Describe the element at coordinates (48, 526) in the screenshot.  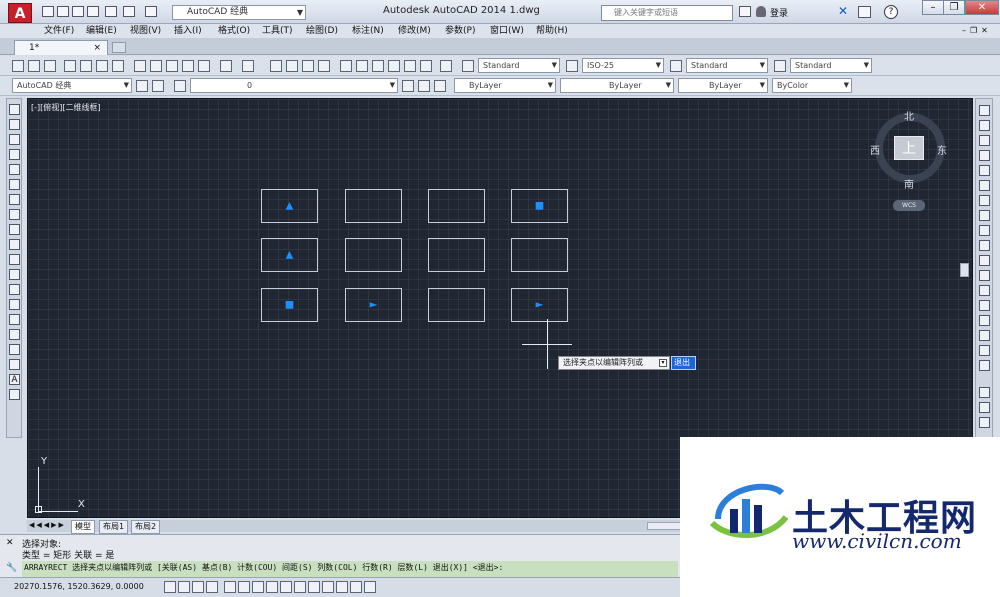
I see `tab-nav-arrows: ◀◀◀▶▶` at that location.